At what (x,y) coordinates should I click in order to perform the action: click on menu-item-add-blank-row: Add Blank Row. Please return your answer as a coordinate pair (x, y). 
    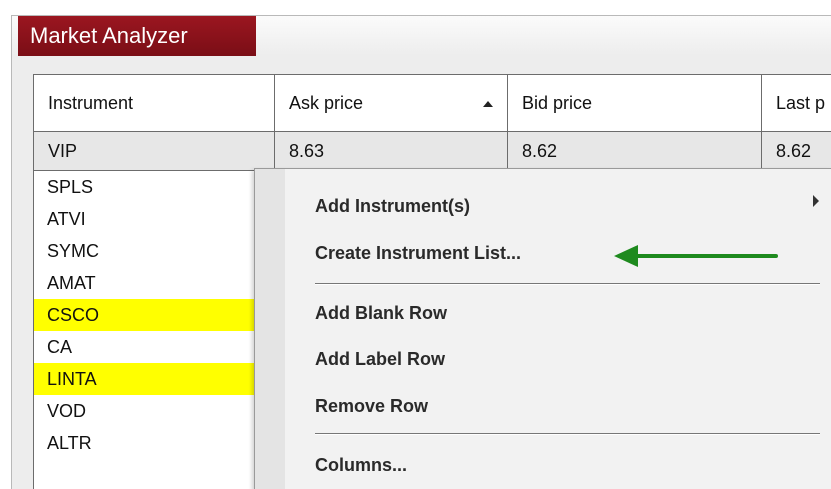
    Looking at the image, I should click on (381, 313).